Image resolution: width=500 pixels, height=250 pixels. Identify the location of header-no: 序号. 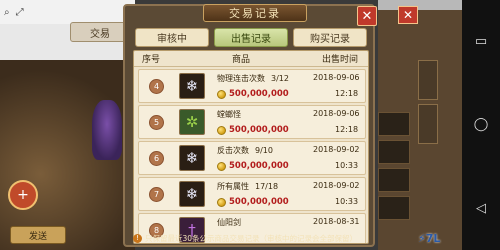
(151, 60).